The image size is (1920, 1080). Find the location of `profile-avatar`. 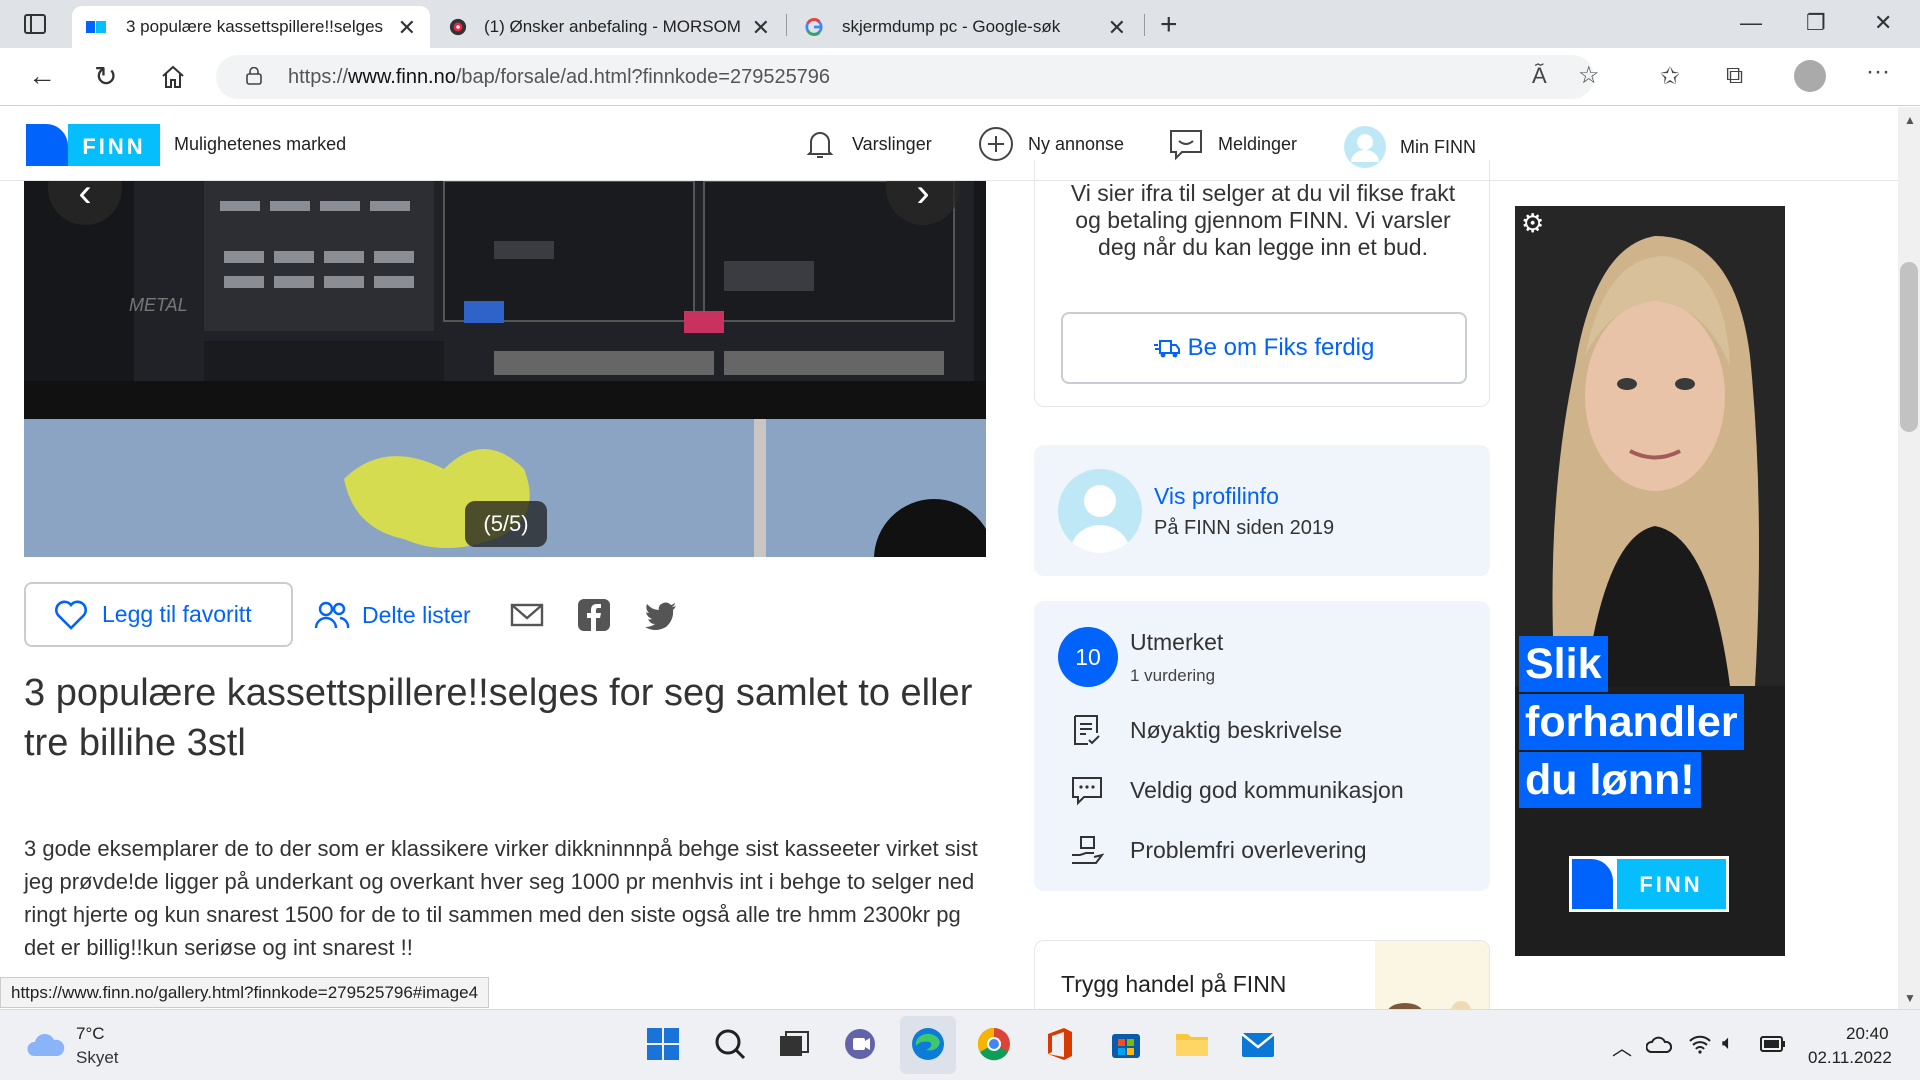

profile-avatar is located at coordinates (1810, 76).